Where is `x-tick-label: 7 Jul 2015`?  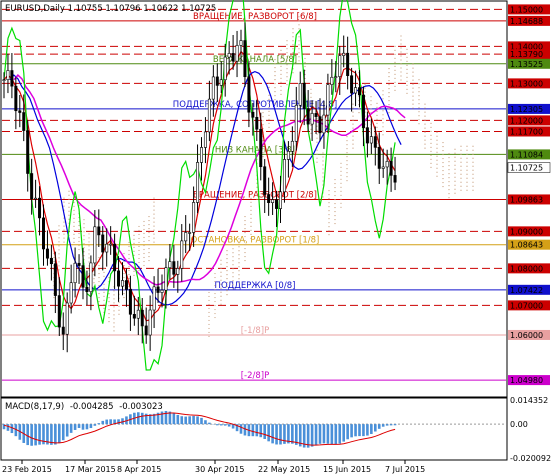
x-tick-label: 7 Jul 2015 is located at coordinates (405, 469).